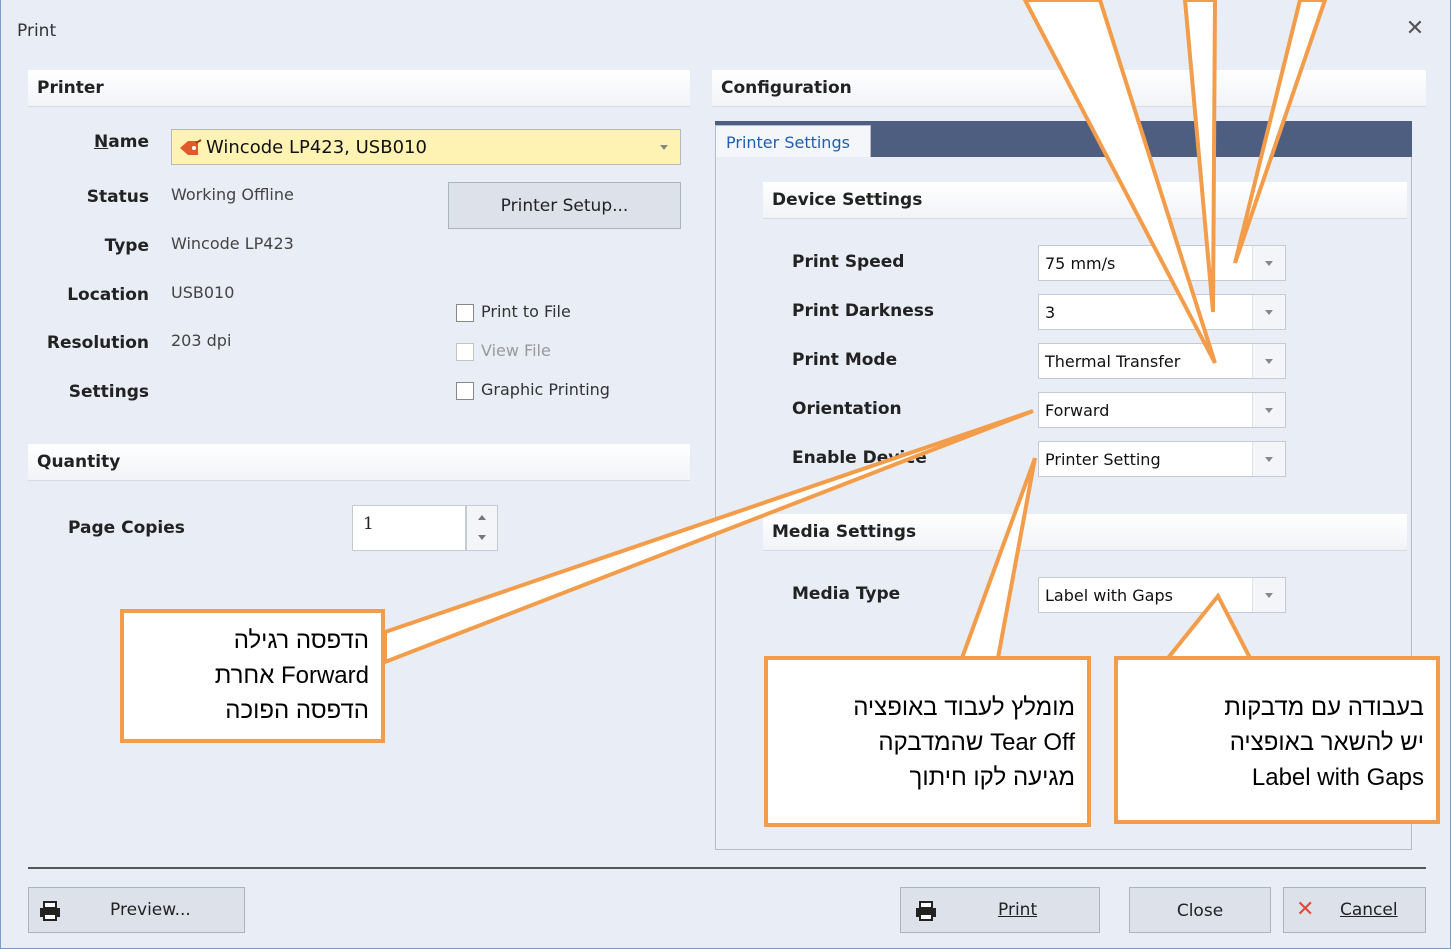  I want to click on callout-tear-off-line: מגיעה לקו חיתוך, so click(992, 777).